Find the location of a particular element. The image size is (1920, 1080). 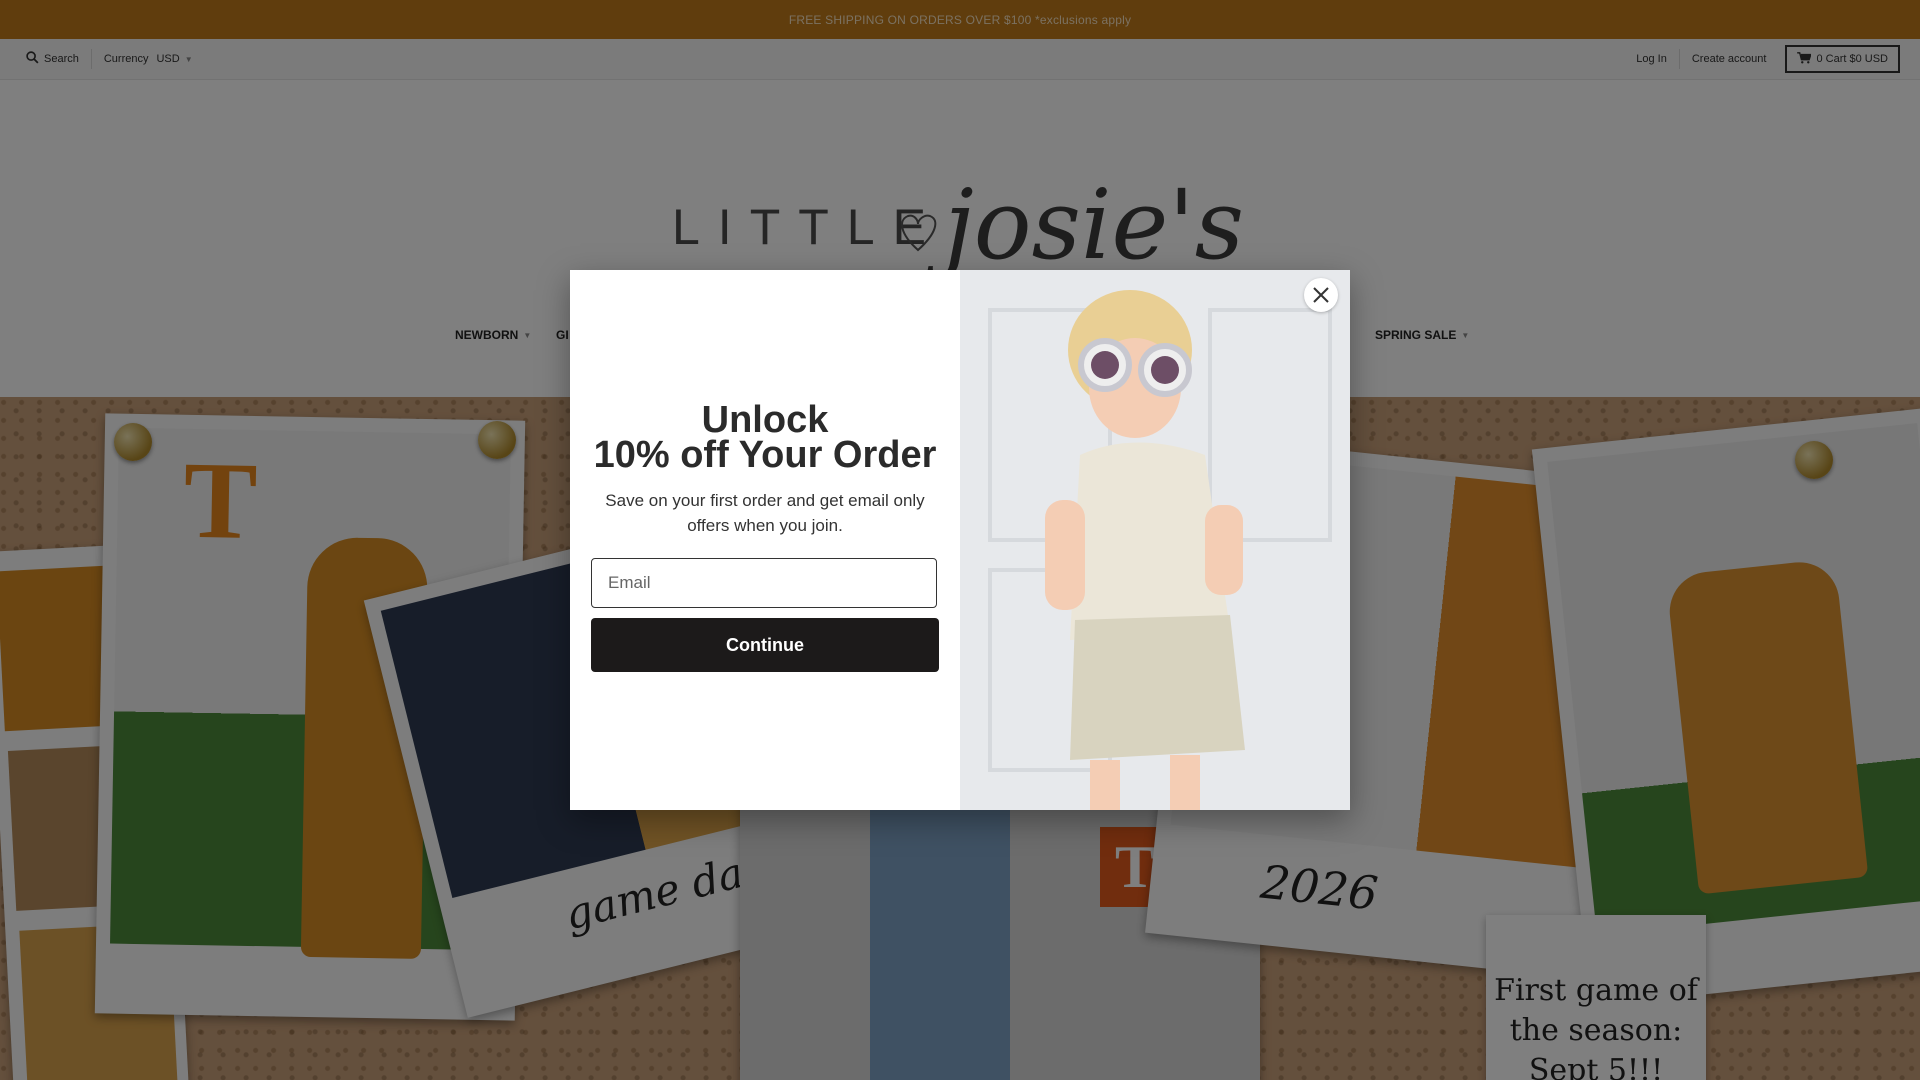

modal-photo is located at coordinates (1155, 540).